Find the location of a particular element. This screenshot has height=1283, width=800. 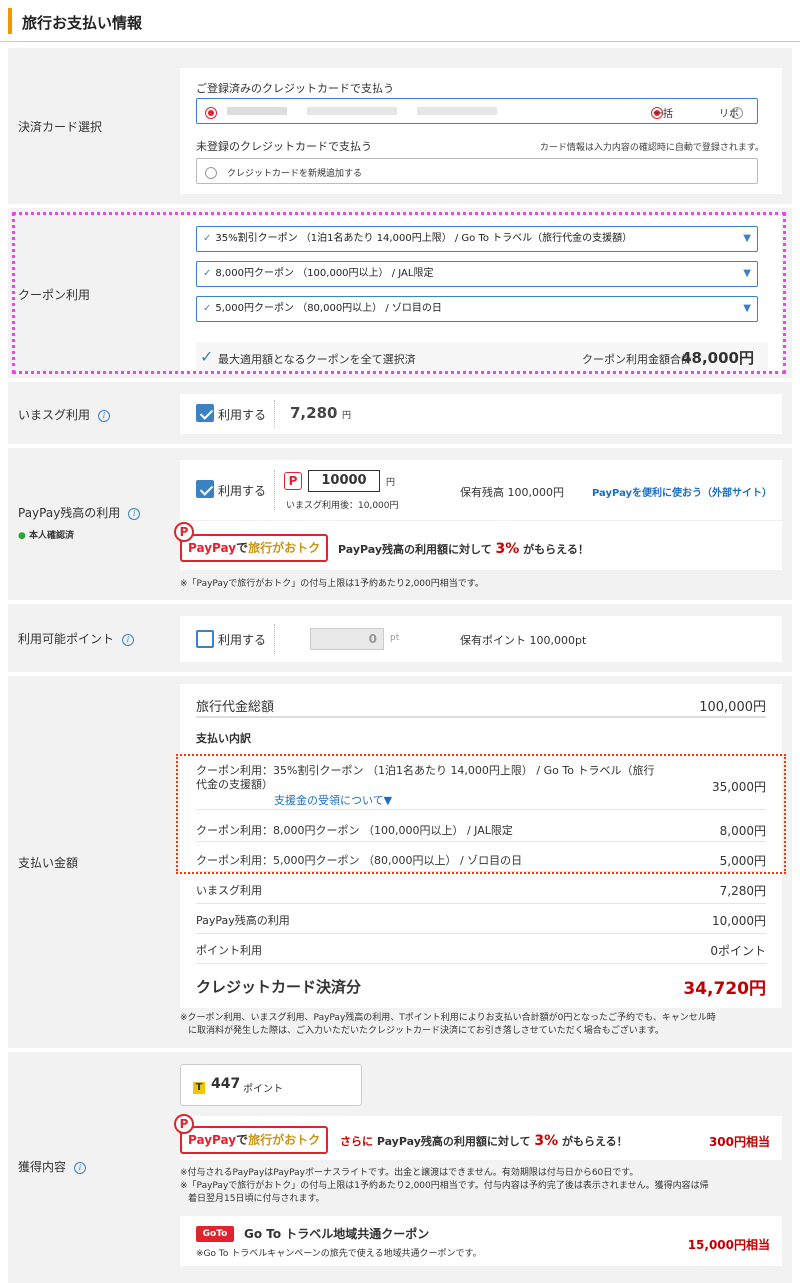

goto-note: ※Go To トラベルキャンペーンの旅先で使える地域共通クーポンです。 is located at coordinates (339, 1254).